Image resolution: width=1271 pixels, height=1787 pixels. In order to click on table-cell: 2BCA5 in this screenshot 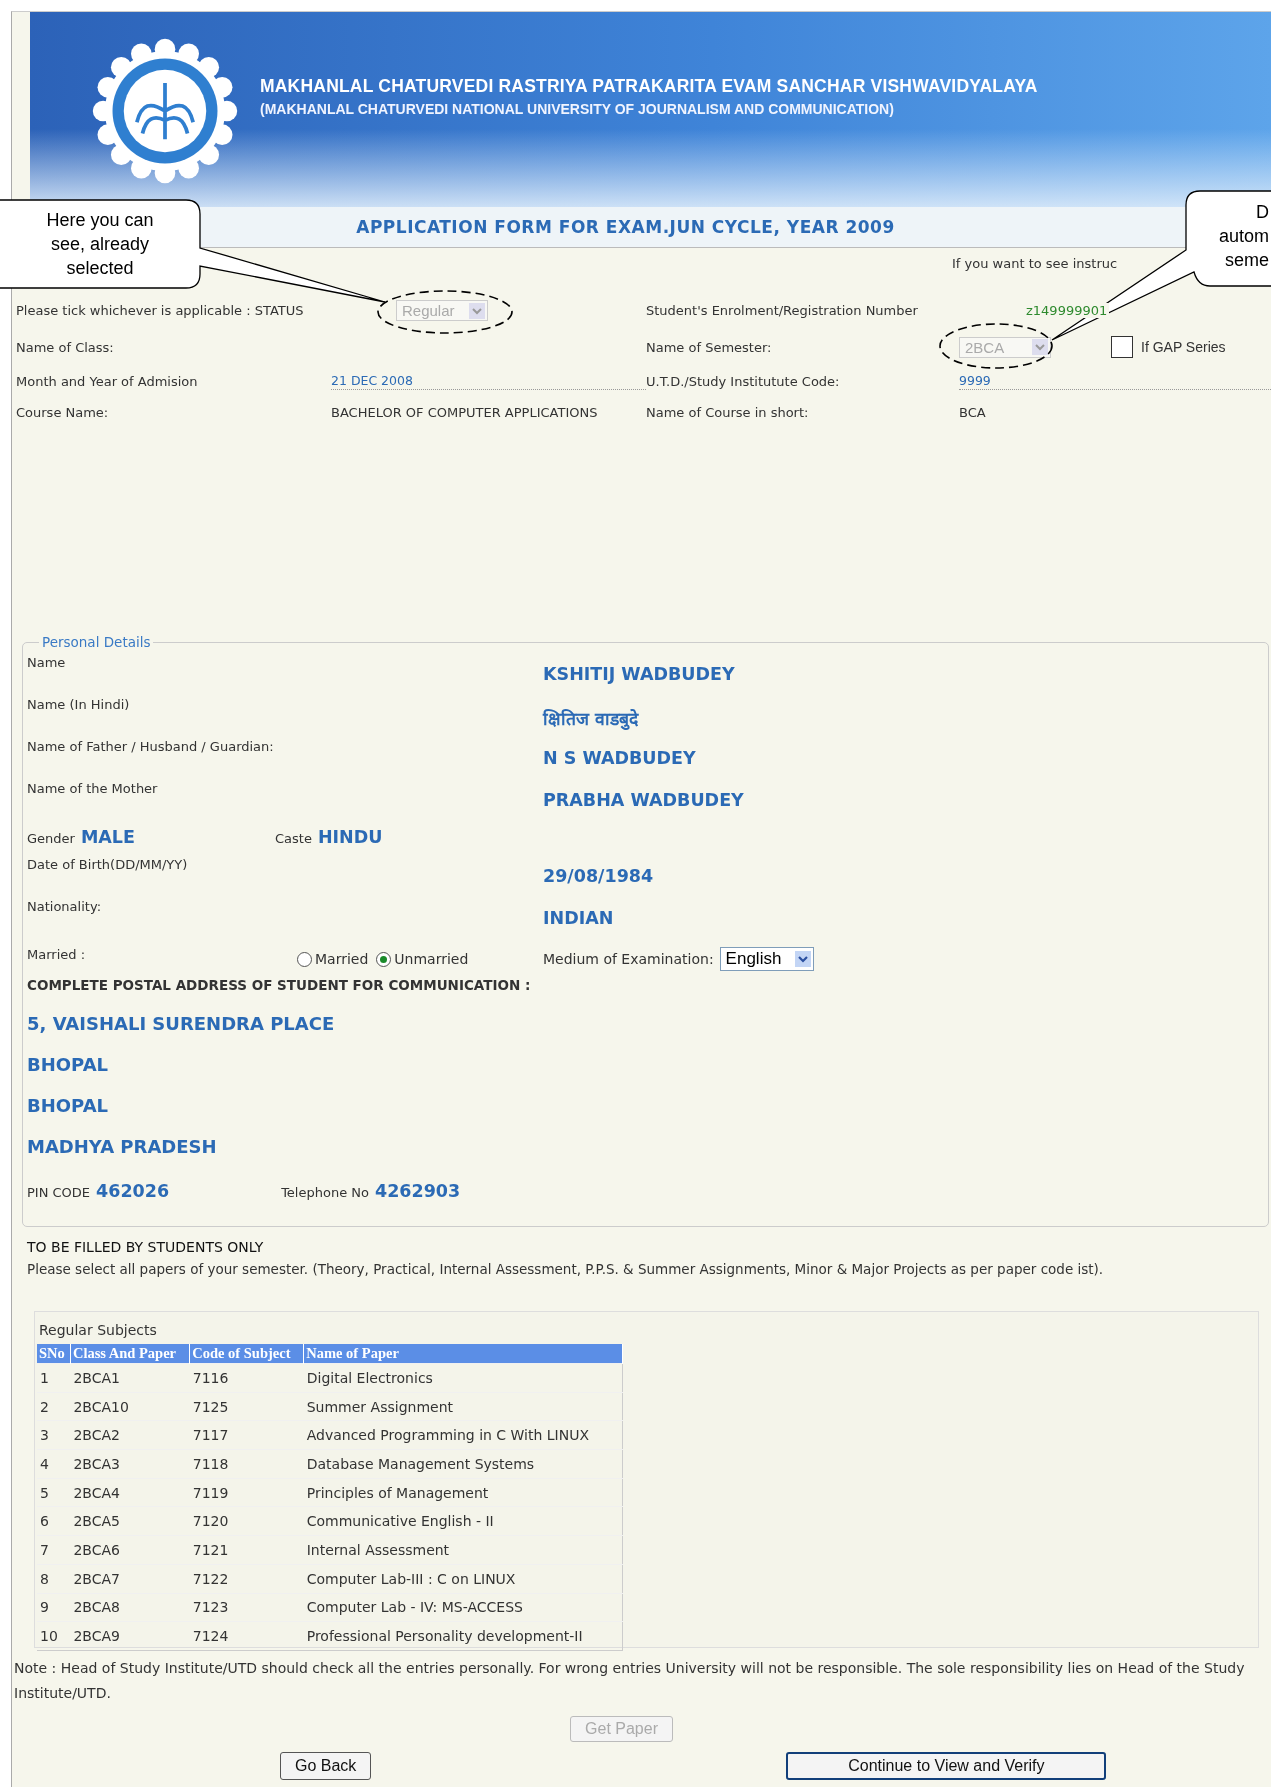, I will do `click(130, 1521)`.